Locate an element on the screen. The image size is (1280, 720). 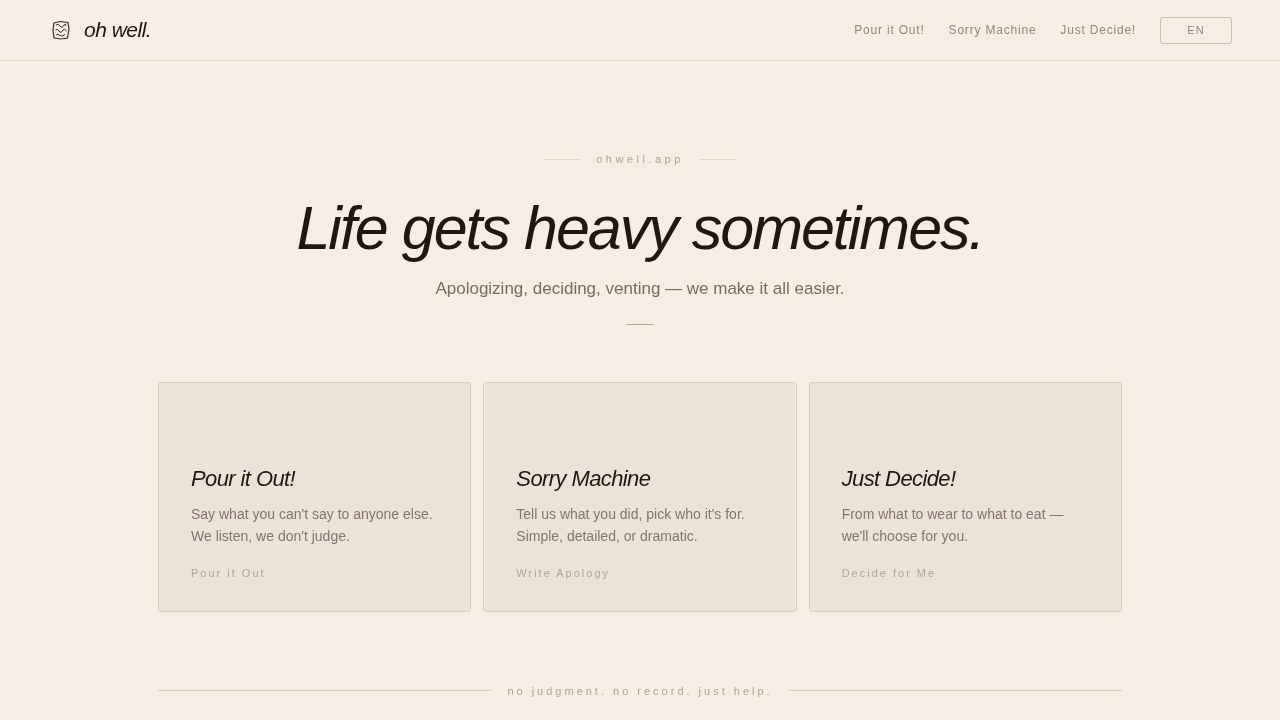
card-title: Sorry Machine is located at coordinates (584, 478).